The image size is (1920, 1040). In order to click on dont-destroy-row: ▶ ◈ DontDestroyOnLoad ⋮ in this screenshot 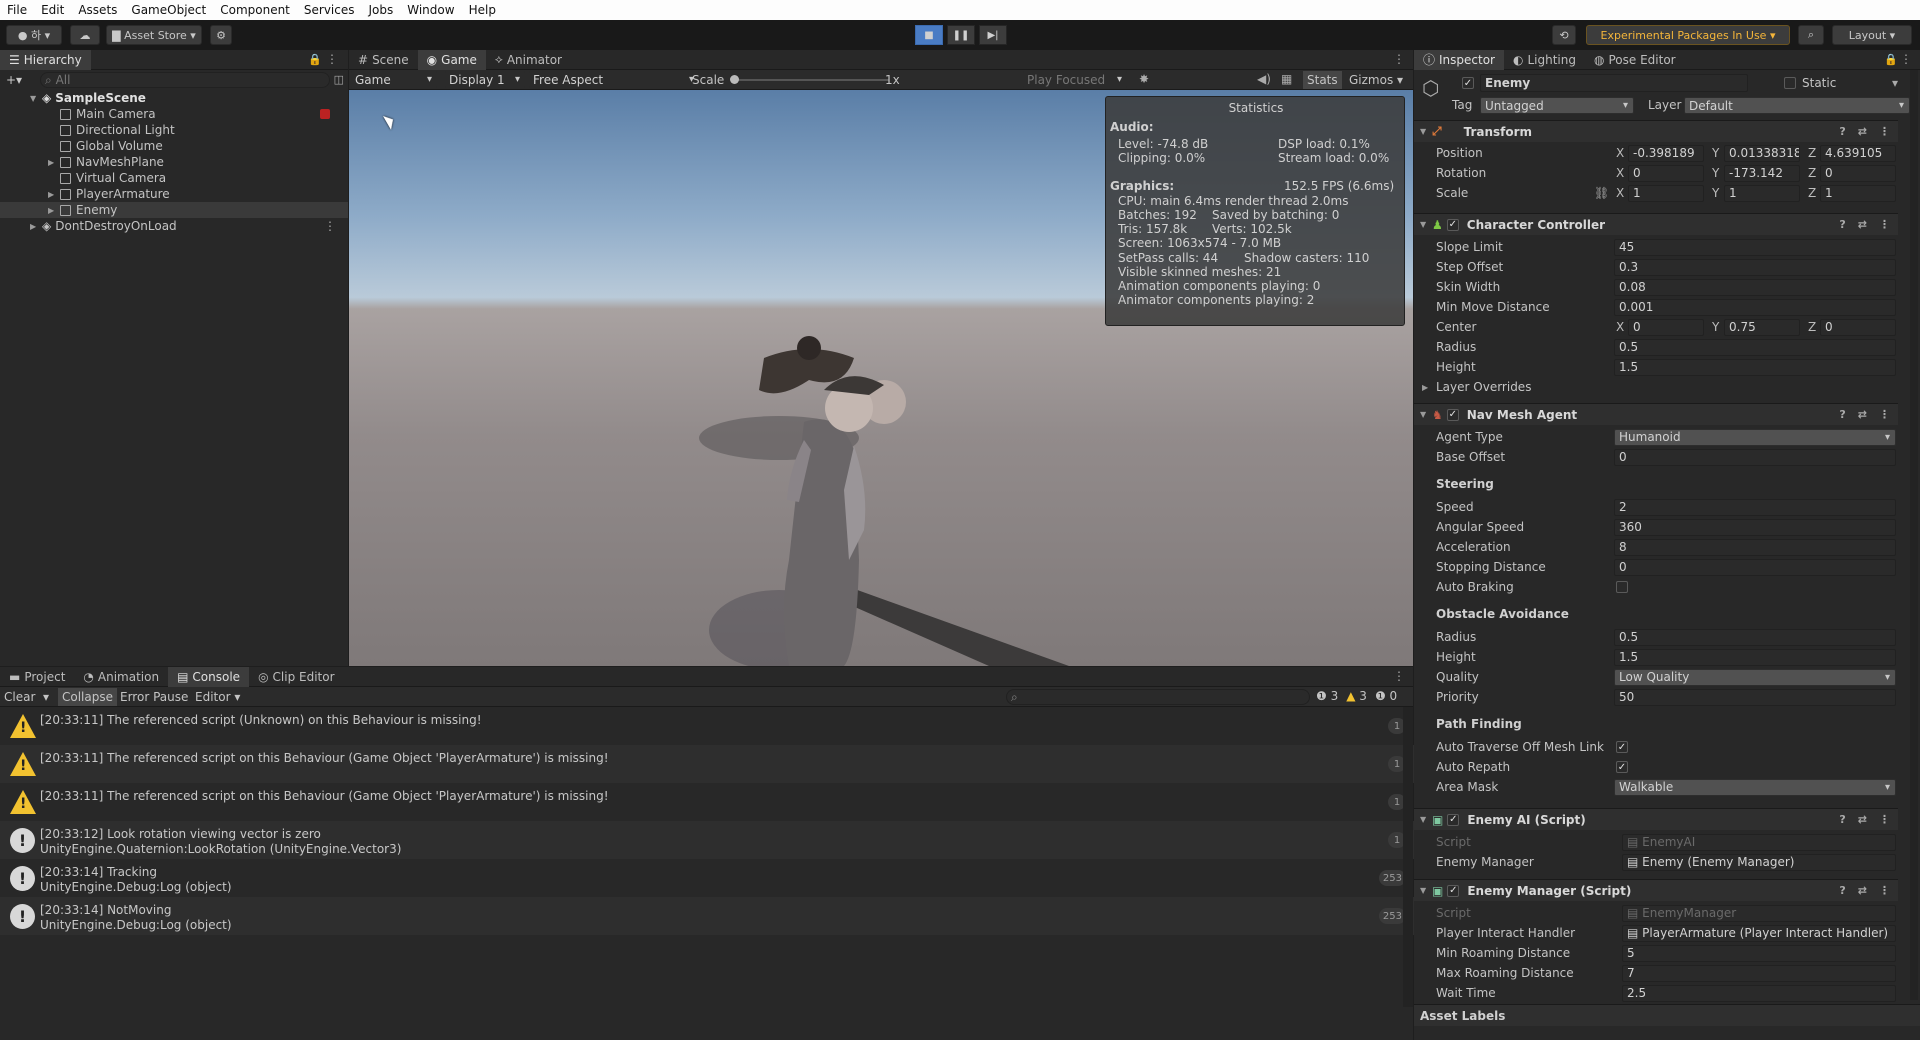, I will do `click(174, 226)`.